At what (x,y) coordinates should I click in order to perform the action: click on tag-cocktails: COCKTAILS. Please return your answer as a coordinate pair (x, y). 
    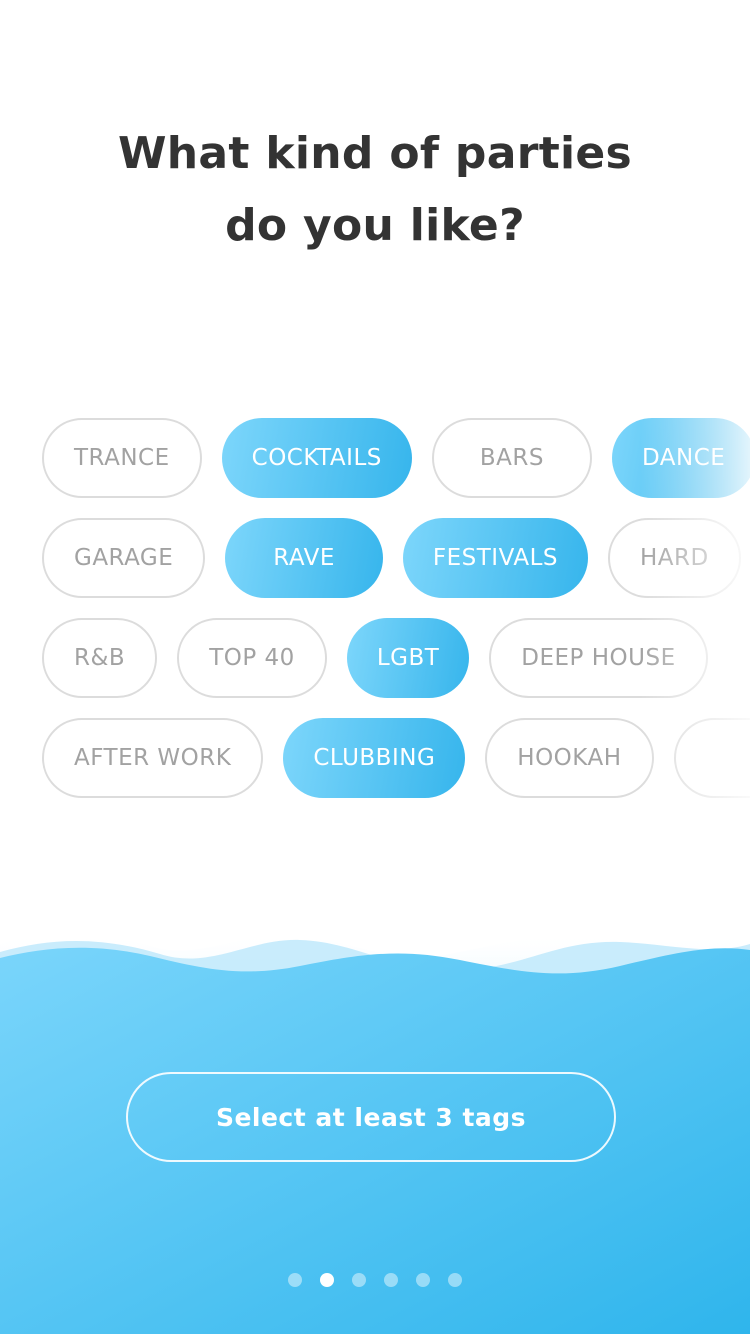
    Looking at the image, I should click on (316, 458).